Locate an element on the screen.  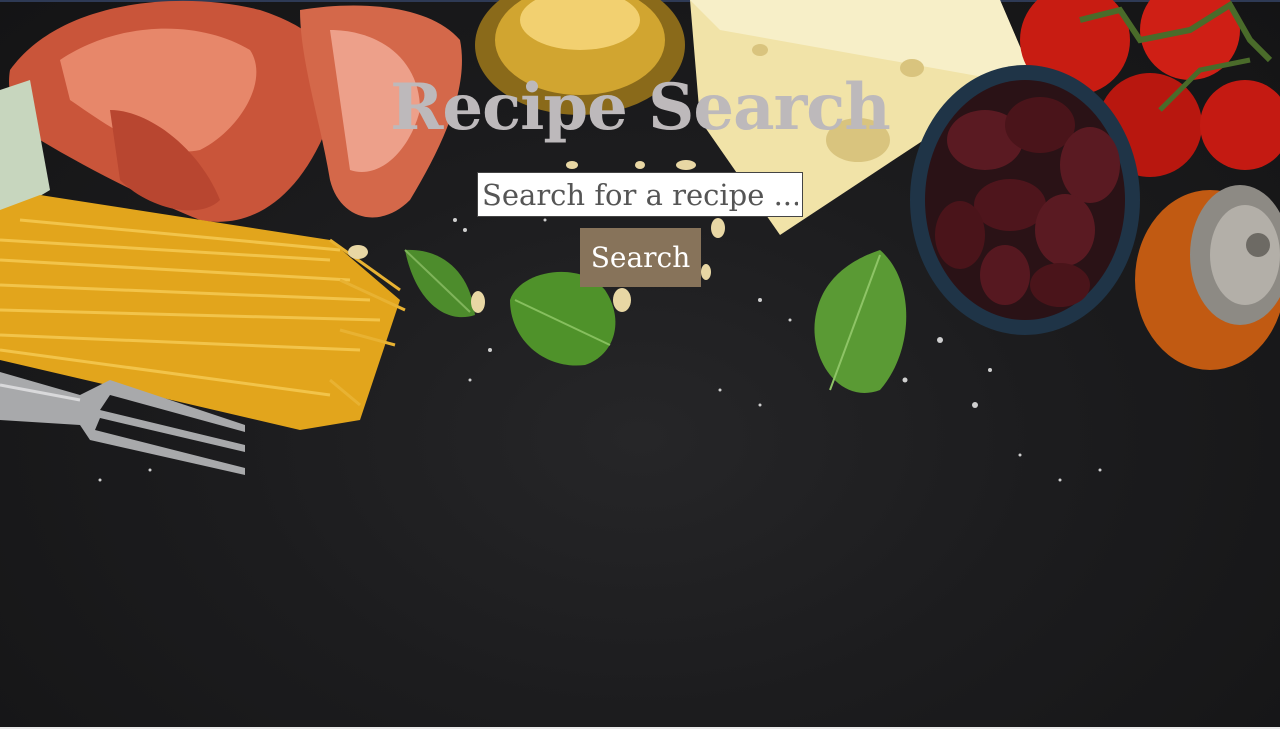
search-input is located at coordinates (640, 194).